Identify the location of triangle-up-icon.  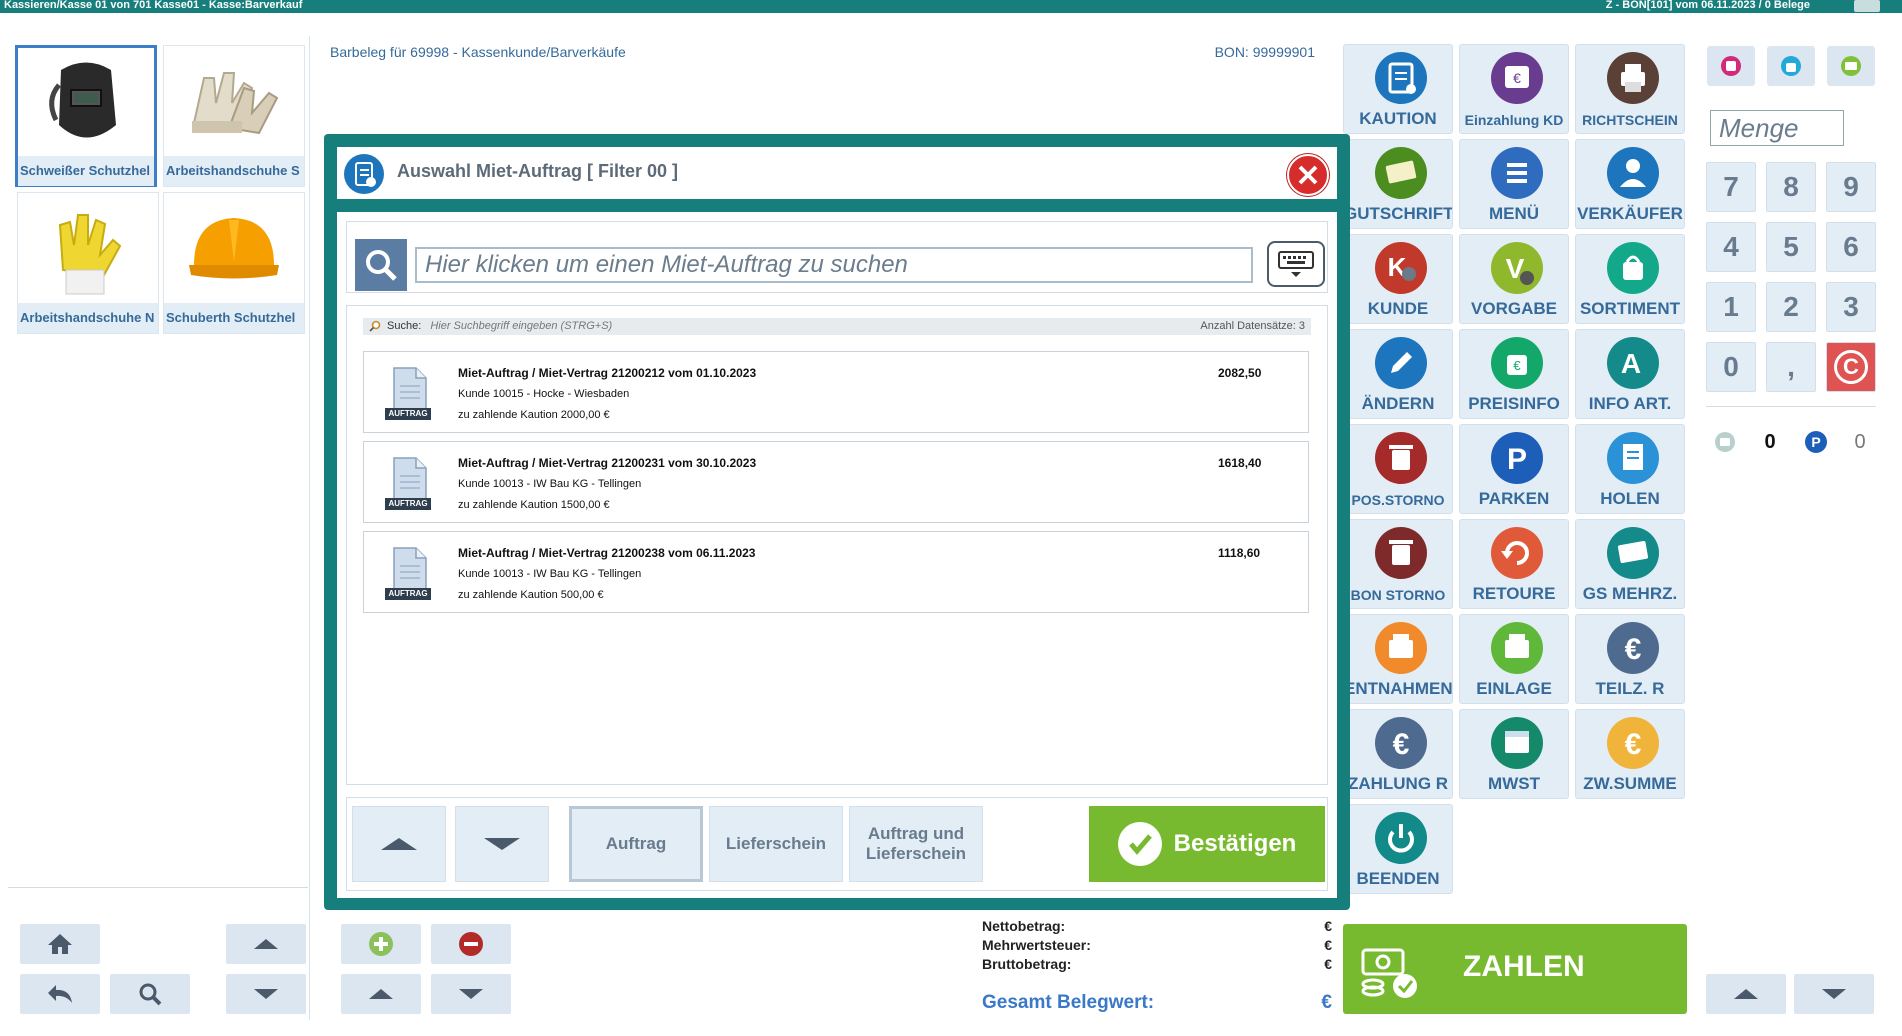
(266, 944).